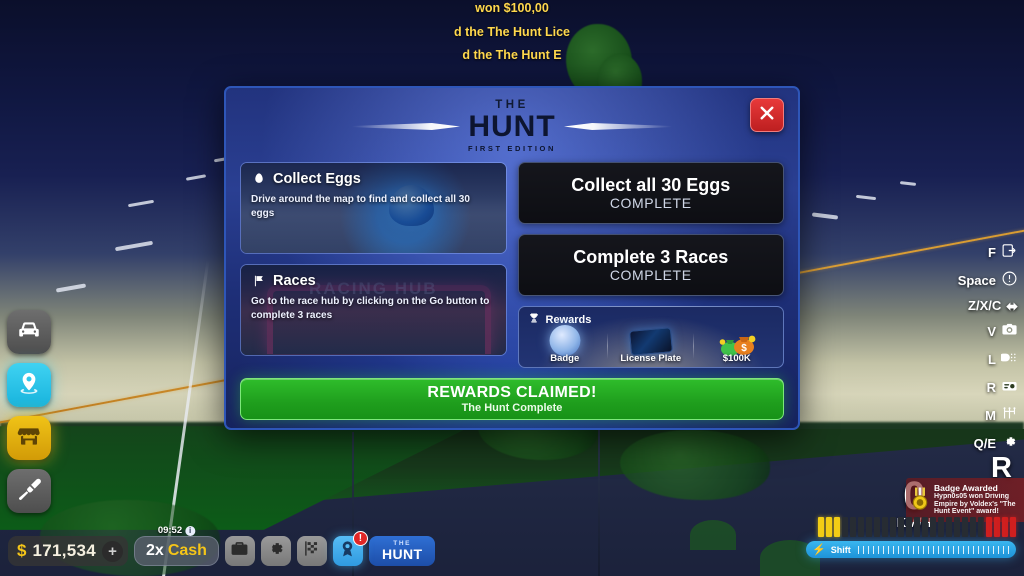  What do you see at coordinates (767, 115) in the screenshot?
I see `close-button` at bounding box center [767, 115].